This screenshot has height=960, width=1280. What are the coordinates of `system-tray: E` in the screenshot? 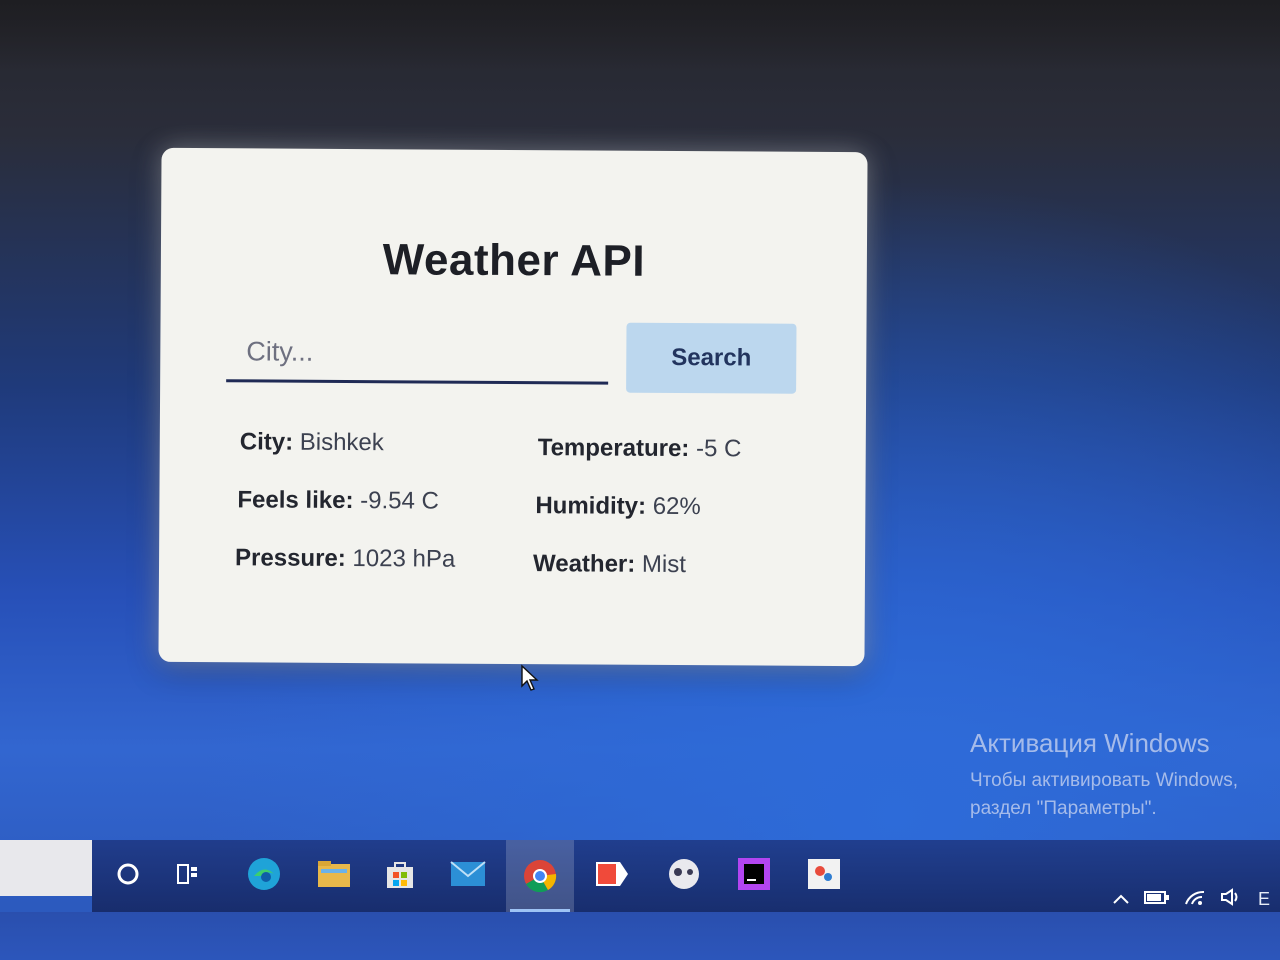 It's located at (1196, 899).